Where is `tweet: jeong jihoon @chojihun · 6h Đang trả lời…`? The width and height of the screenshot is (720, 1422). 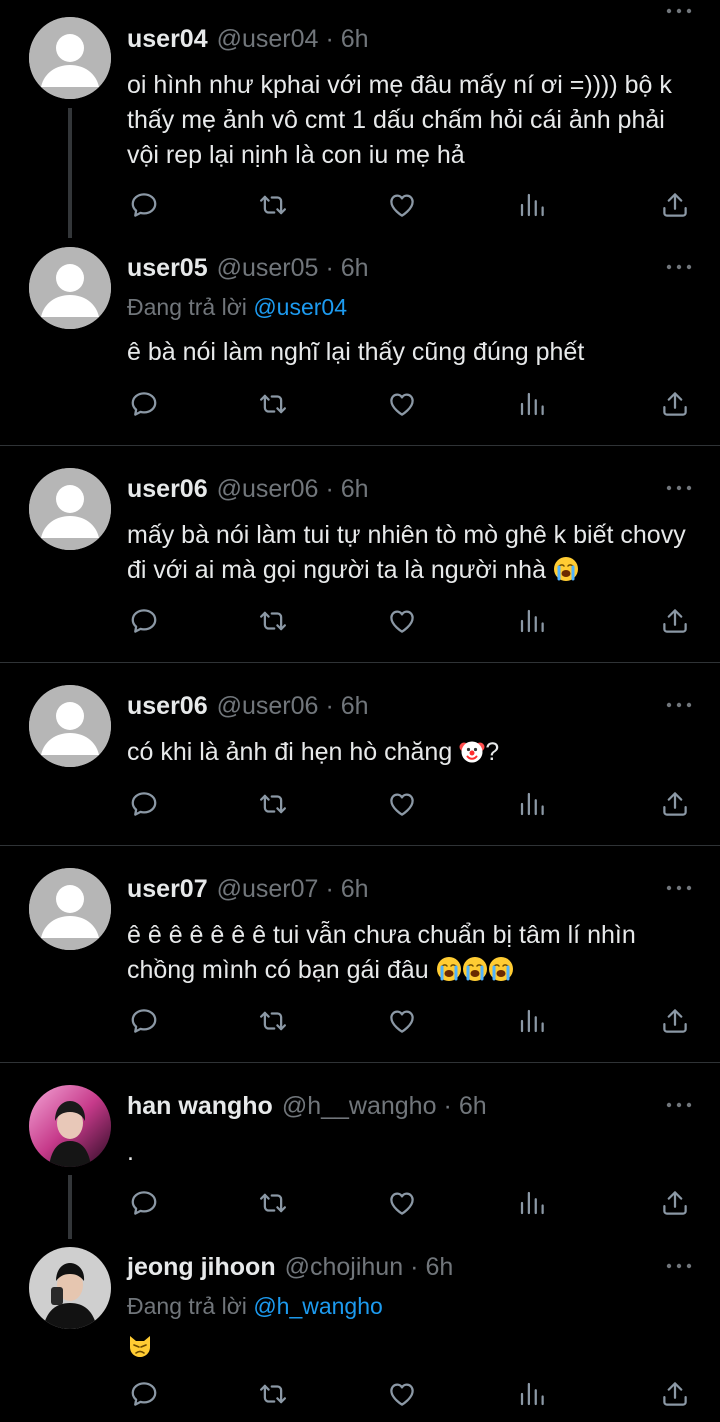 tweet: jeong jihoon @chojihun · 6h Đang trả lời… is located at coordinates (360, 1327).